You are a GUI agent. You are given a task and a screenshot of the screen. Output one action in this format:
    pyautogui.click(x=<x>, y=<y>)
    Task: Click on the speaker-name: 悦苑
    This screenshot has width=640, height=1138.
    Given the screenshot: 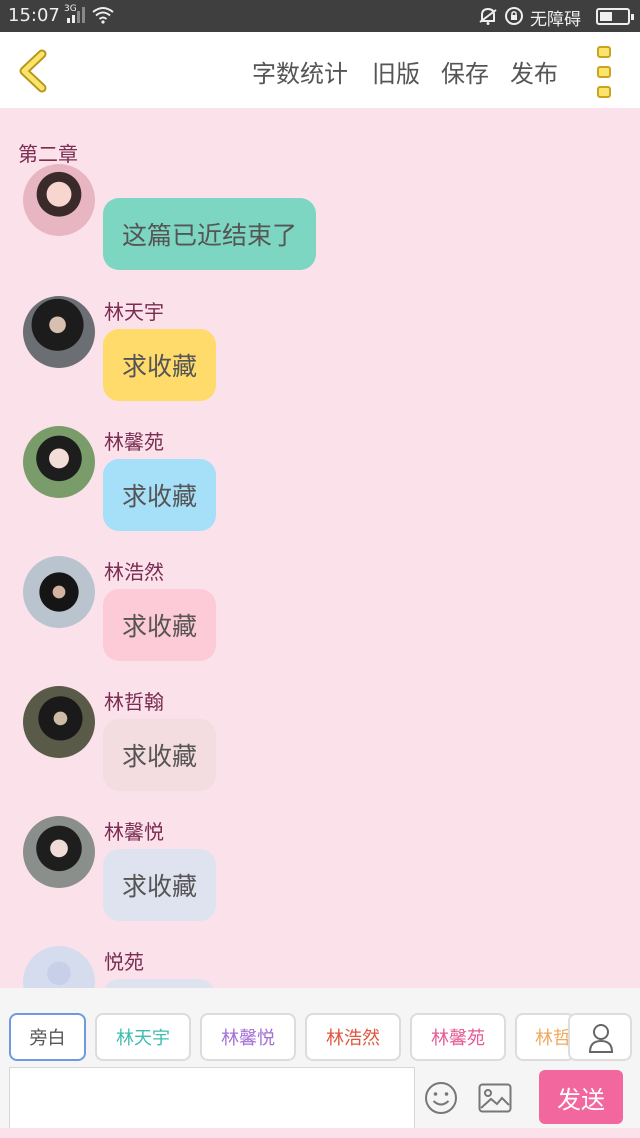 What is the action you would take?
    pyautogui.click(x=124, y=962)
    